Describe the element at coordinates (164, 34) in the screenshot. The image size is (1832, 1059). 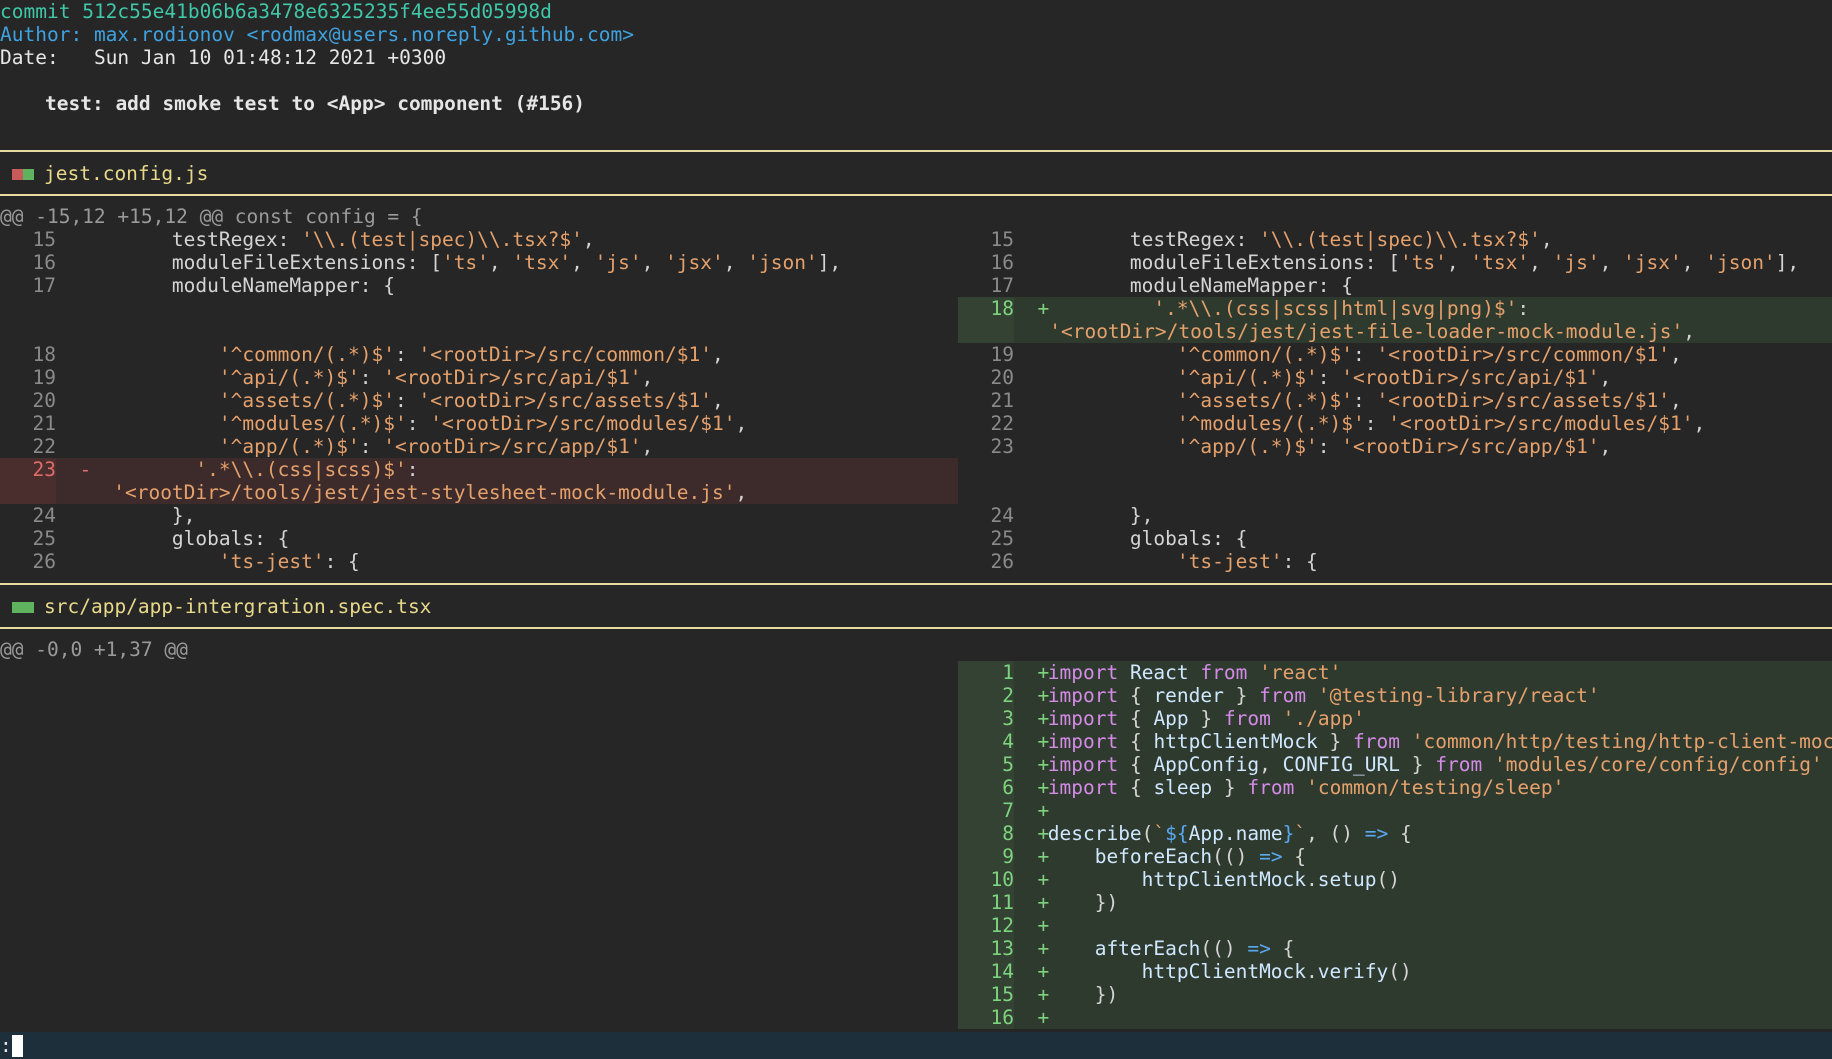
I see `author-name: max.rodionov` at that location.